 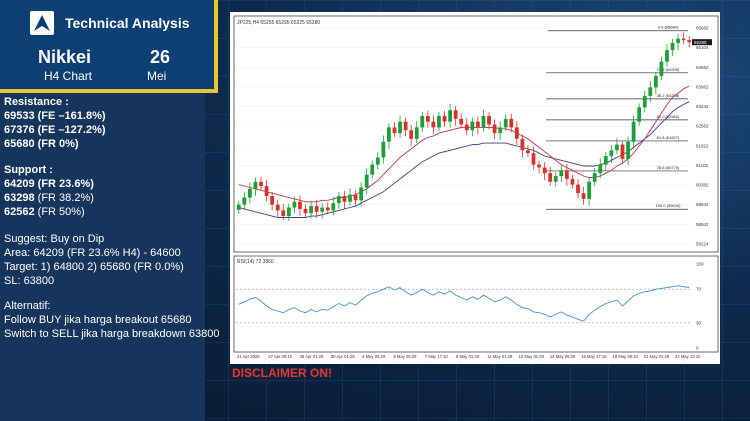 What do you see at coordinates (19, 184) in the screenshot?
I see `support-price-1: 64209` at bounding box center [19, 184].